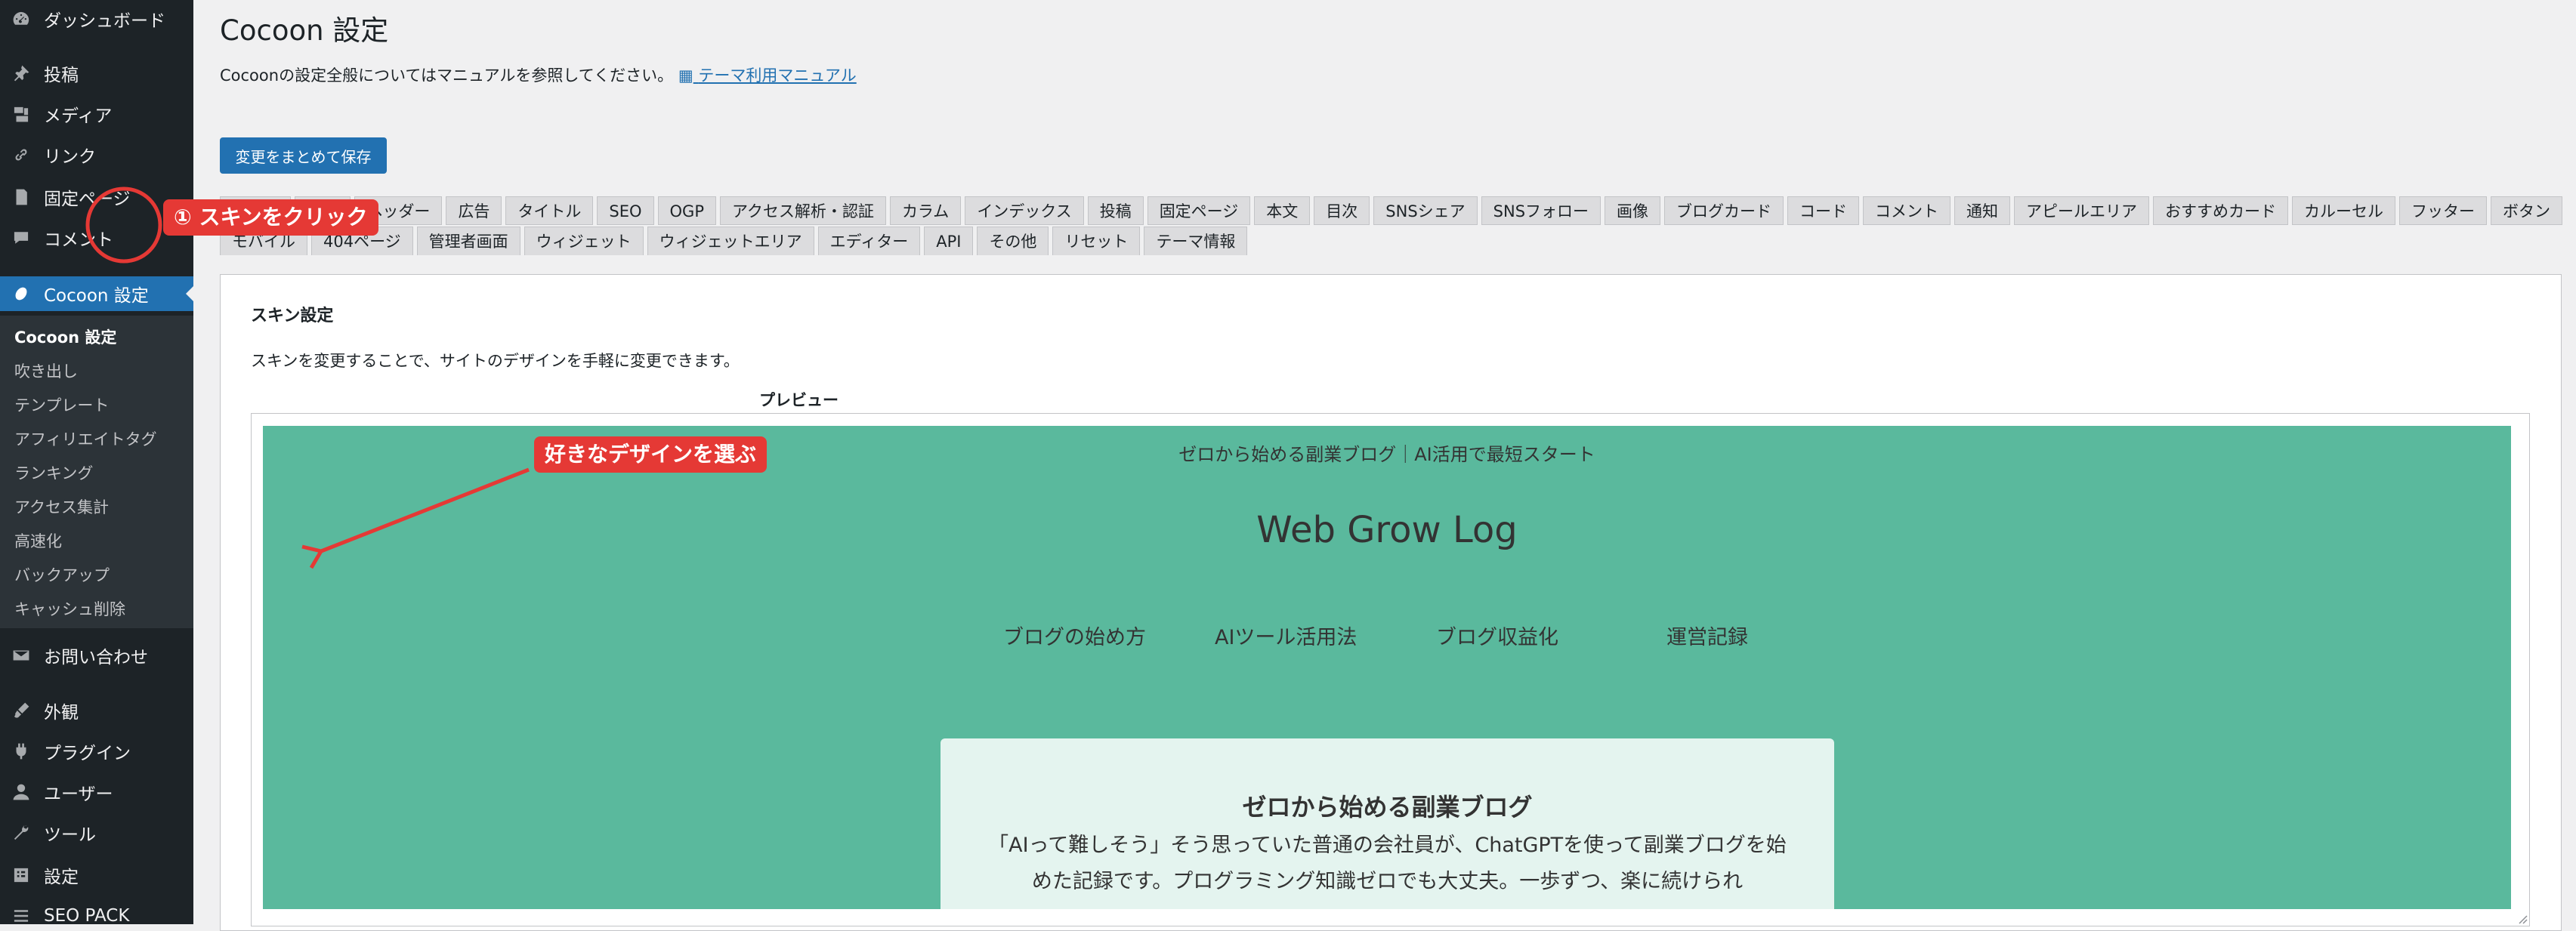 This screenshot has height=931, width=2576. Describe the element at coordinates (104, 21) in the screenshot. I see `menu-label: ダッシュボード` at that location.